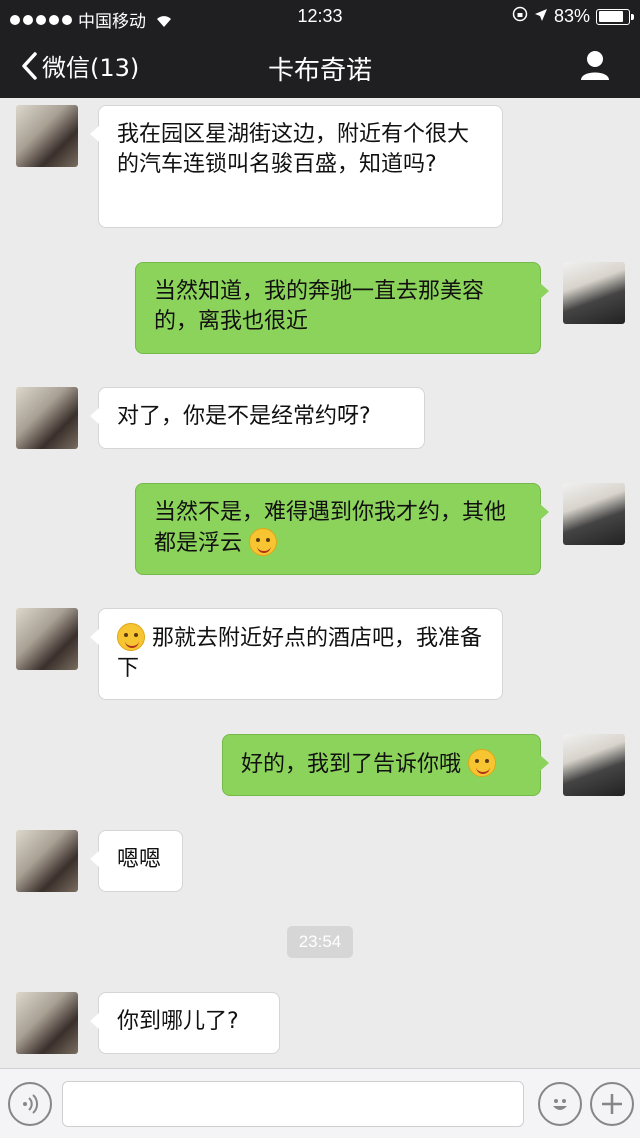  What do you see at coordinates (293, 149) in the screenshot?
I see `message-text: 我在园区星湖街这边，附近有个很大的汽车连锁叫名骏百盛，知道吗?` at bounding box center [293, 149].